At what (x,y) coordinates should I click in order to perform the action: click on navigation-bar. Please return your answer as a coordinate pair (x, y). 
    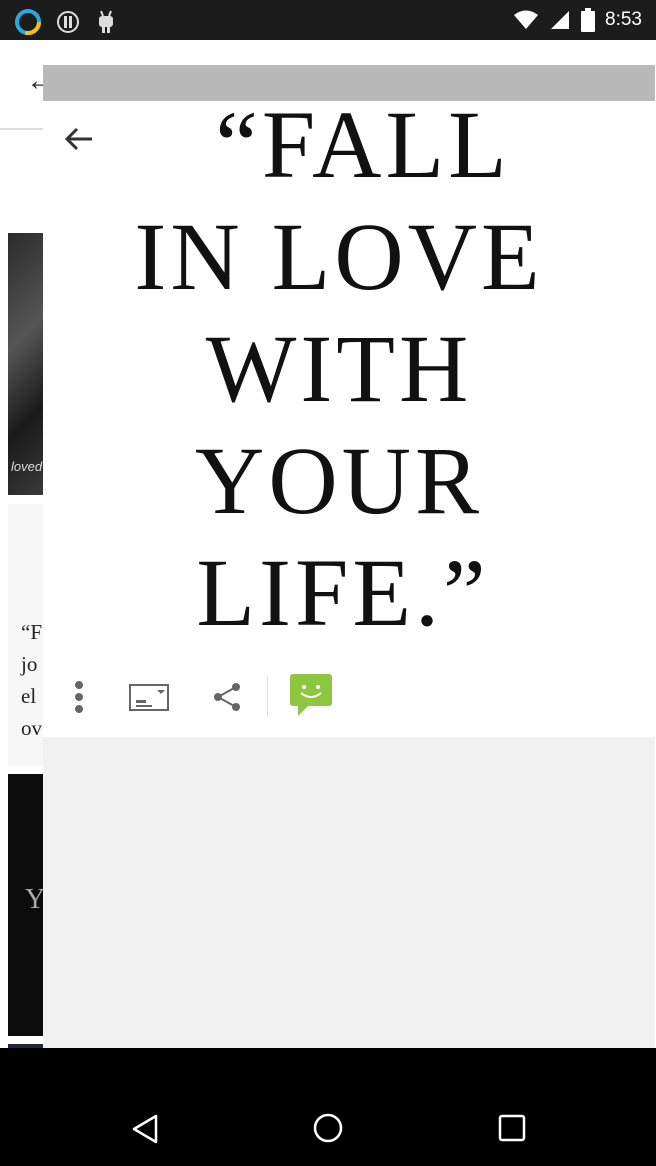
    Looking at the image, I should click on (328, 1127).